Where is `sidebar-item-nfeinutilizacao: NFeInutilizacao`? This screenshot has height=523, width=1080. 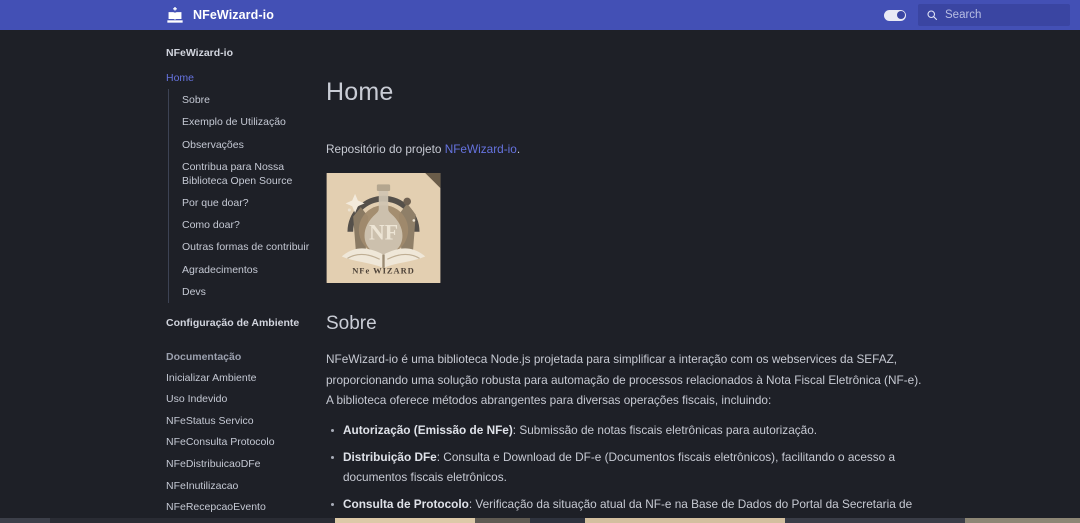
sidebar-item-nfeinutilizacao: NFeInutilizacao is located at coordinates (246, 486).